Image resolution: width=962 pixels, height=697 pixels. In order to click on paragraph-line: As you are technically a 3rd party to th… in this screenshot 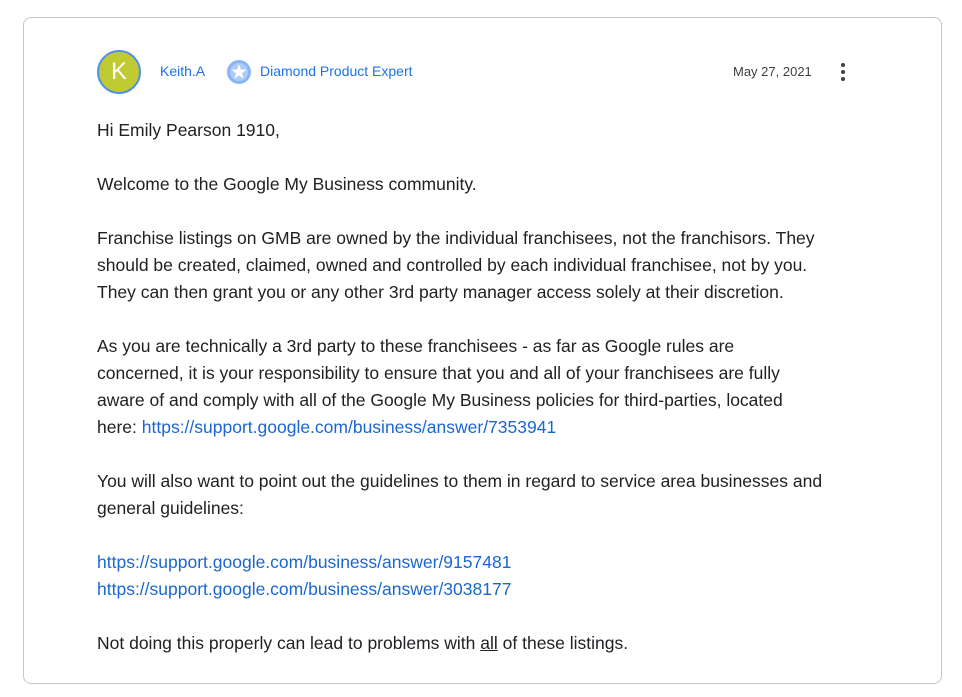, I will do `click(416, 346)`.